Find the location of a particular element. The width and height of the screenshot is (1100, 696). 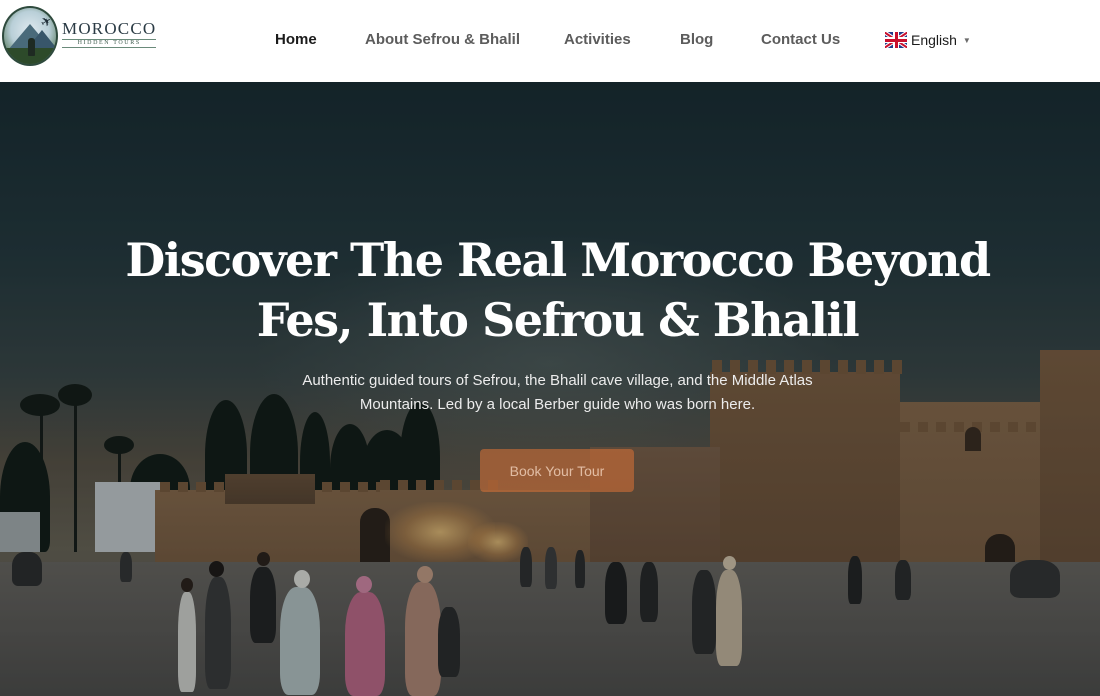

language-switcher: English ▼ is located at coordinates (928, 40).